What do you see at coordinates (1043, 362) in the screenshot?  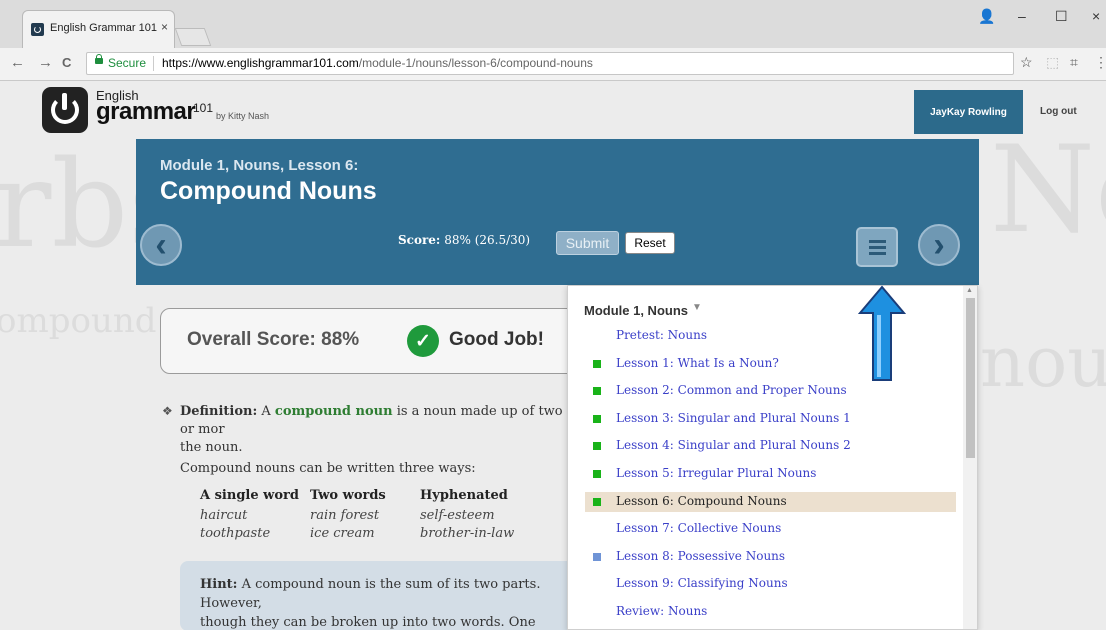 I see `background-watermark: nou` at bounding box center [1043, 362].